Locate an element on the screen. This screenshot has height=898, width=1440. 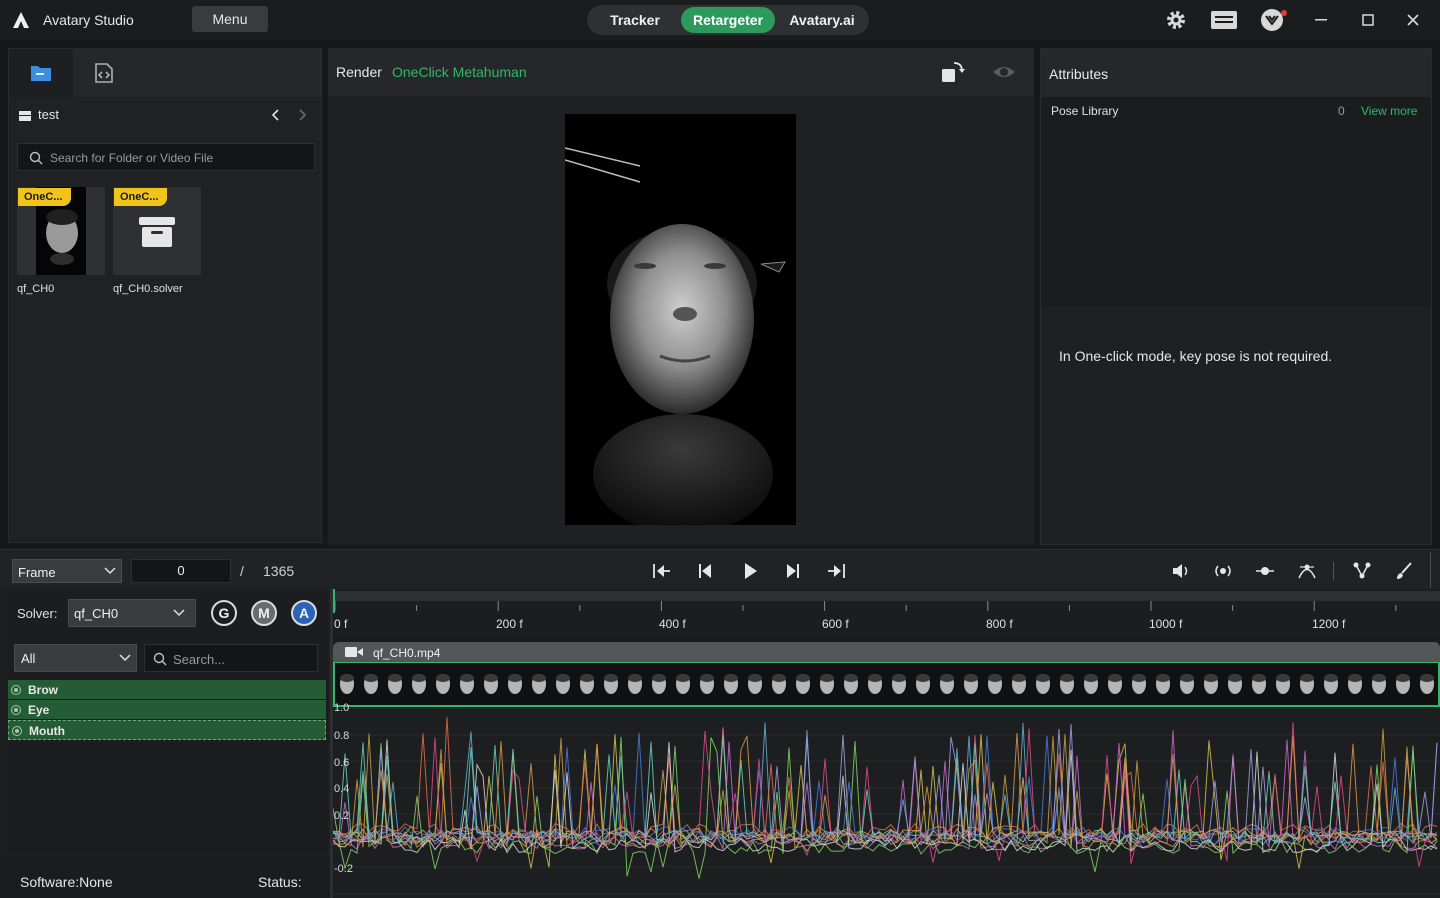
y-axis-label: -0.2 is located at coordinates (343, 869).